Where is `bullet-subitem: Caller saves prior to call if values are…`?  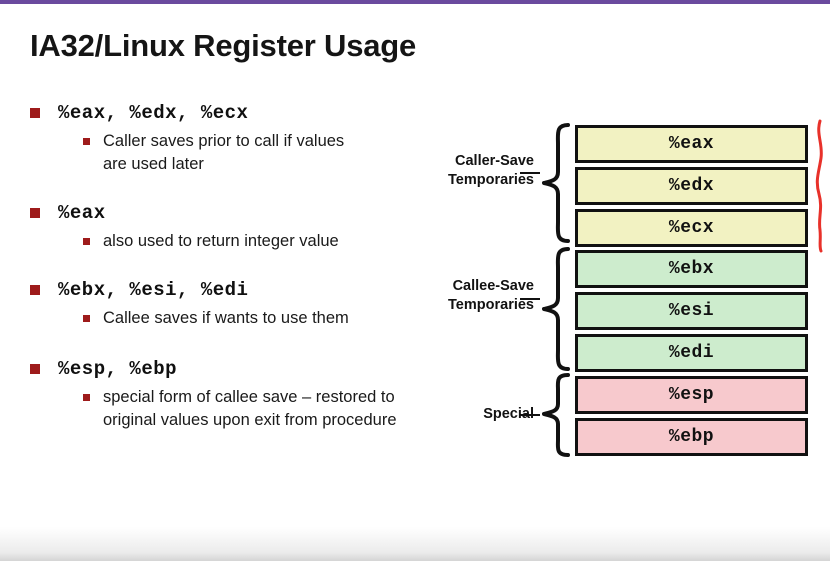 bullet-subitem: Caller saves prior to call if values are… is located at coordinates (223, 153).